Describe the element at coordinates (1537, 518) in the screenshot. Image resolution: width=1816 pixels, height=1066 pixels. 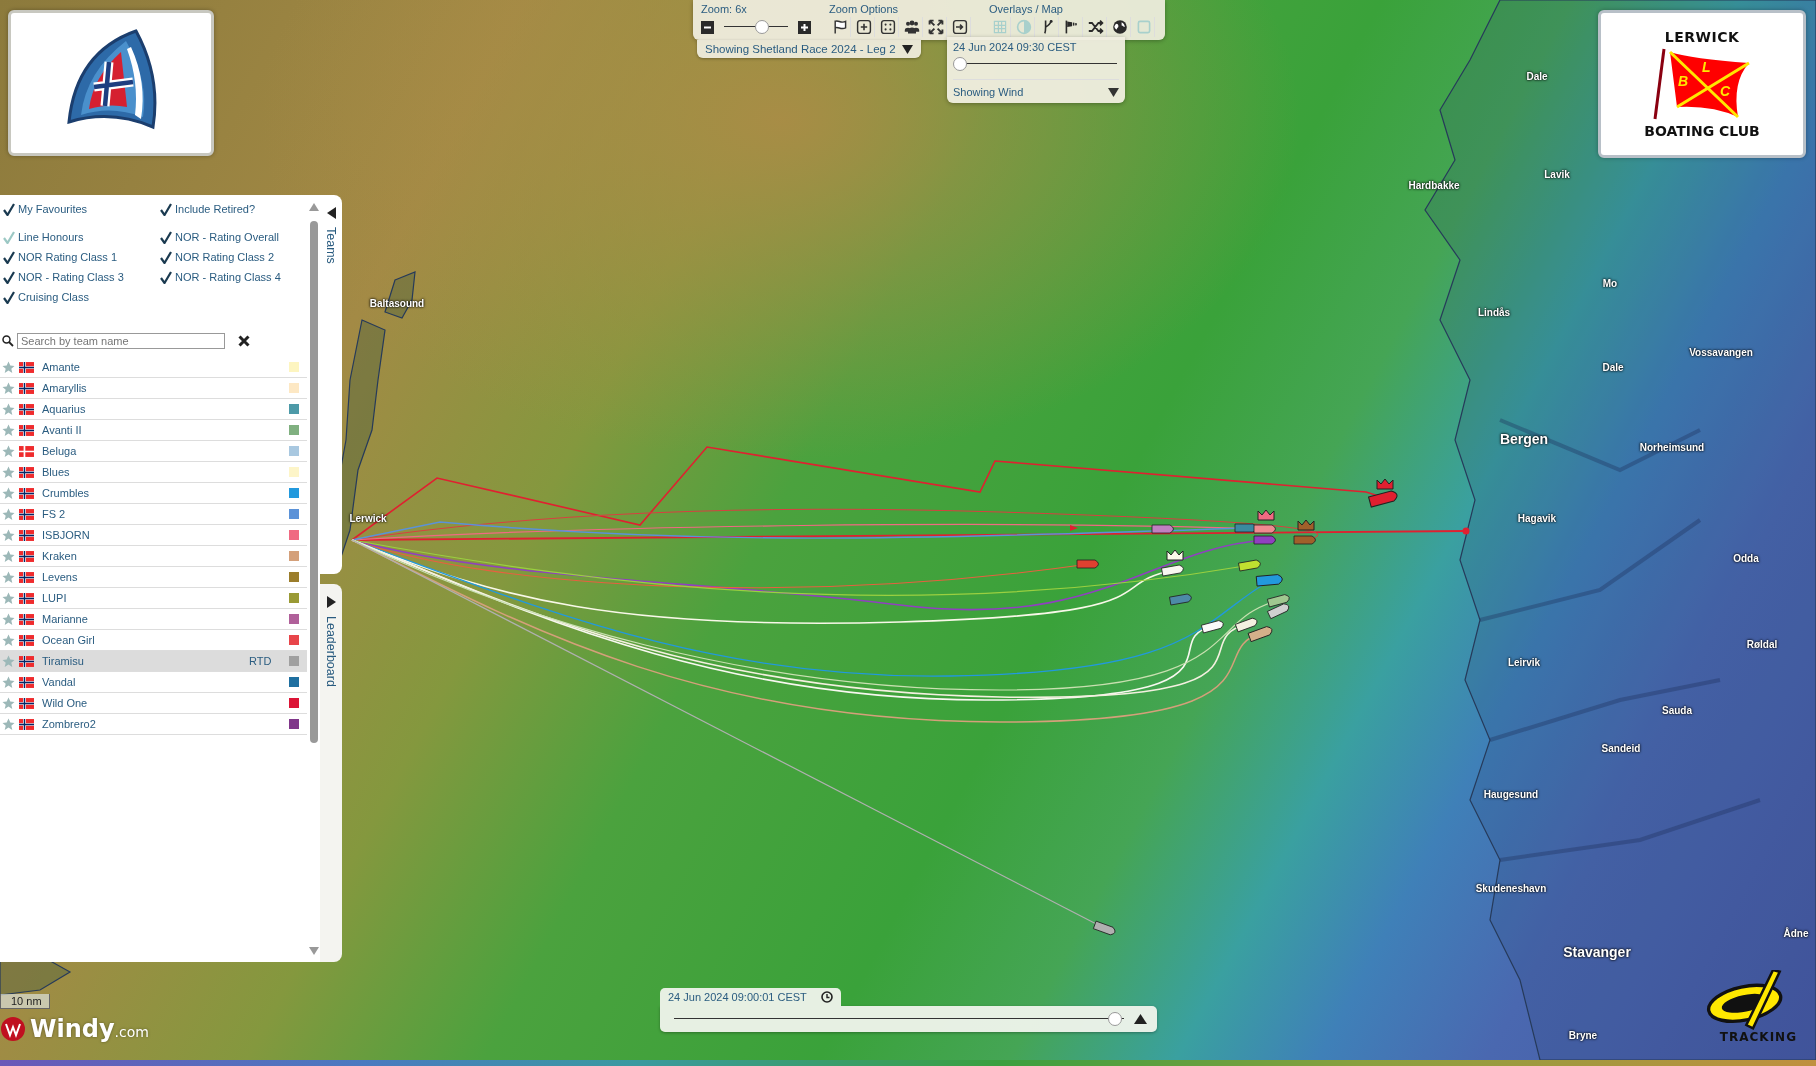
I see `place-label: Hagavik` at that location.